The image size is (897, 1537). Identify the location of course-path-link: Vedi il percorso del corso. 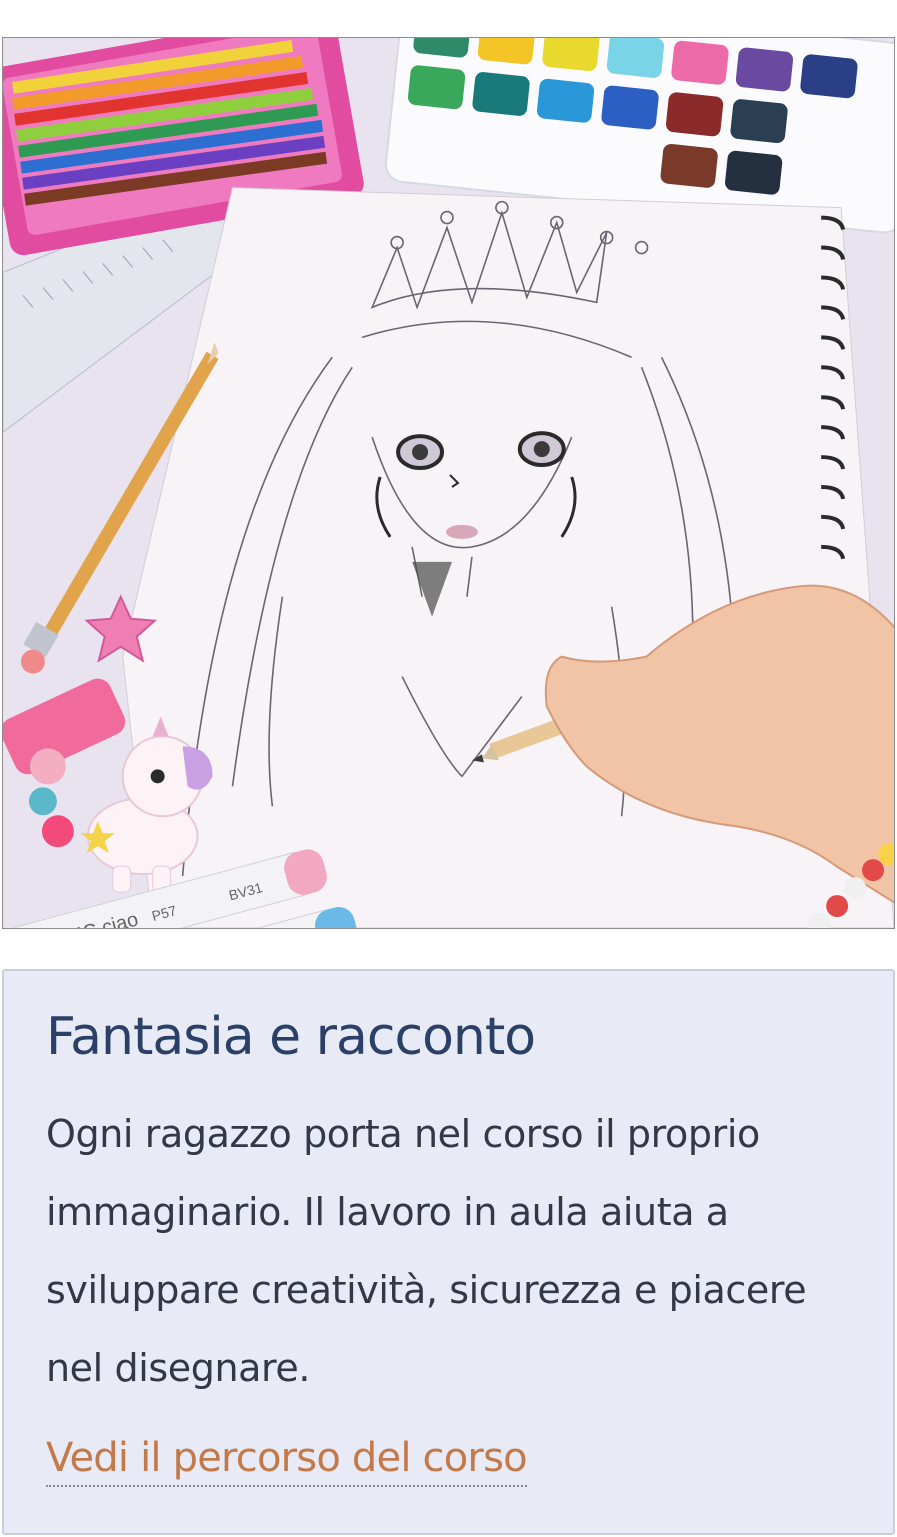
(287, 1459).